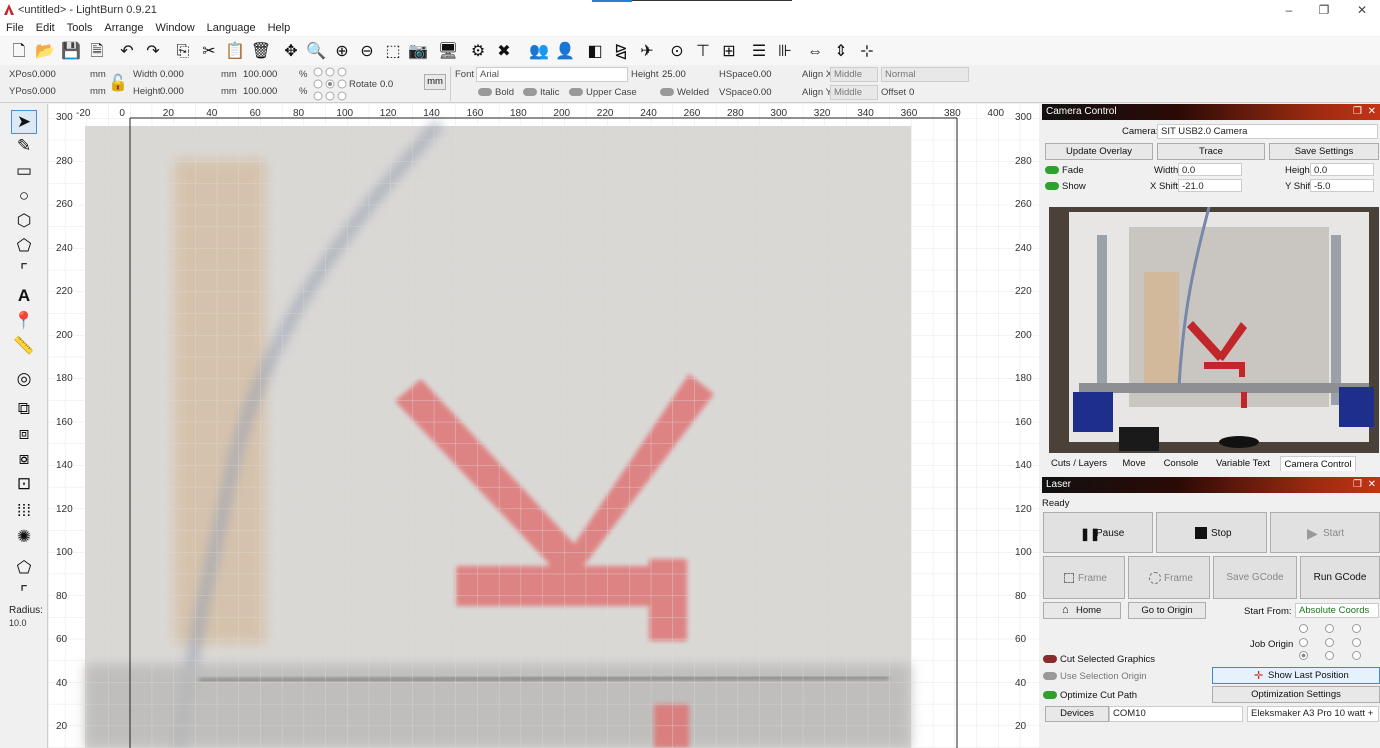  What do you see at coordinates (1052, 170) in the screenshot?
I see `fade-toggle` at bounding box center [1052, 170].